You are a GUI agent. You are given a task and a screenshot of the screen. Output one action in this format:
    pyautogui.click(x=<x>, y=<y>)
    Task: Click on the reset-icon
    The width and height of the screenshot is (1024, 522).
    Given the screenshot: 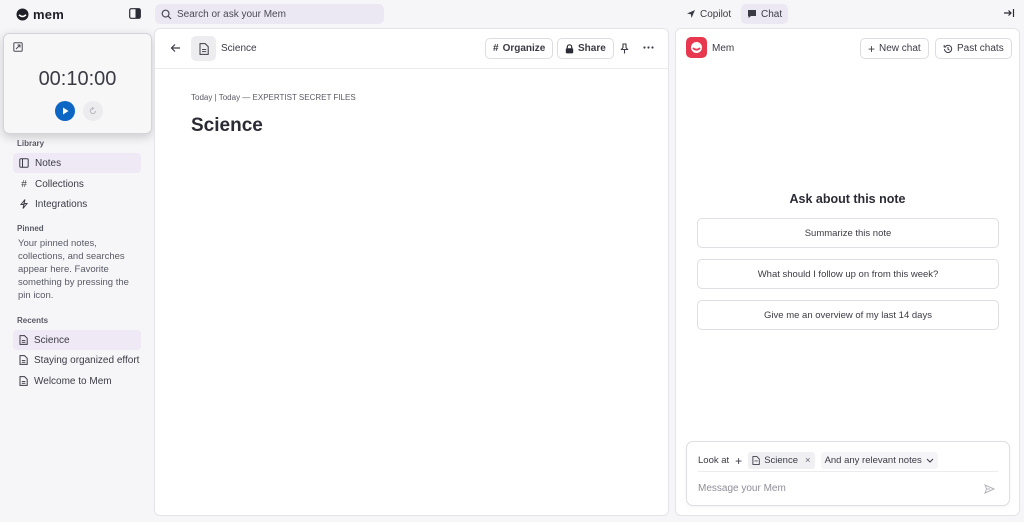 What is the action you would take?
    pyautogui.click(x=92, y=111)
    